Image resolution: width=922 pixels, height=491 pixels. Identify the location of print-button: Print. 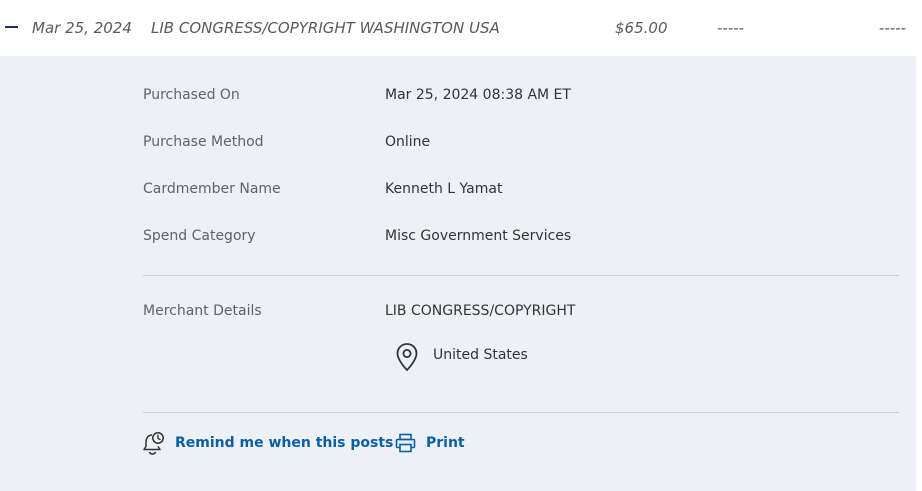
(430, 443).